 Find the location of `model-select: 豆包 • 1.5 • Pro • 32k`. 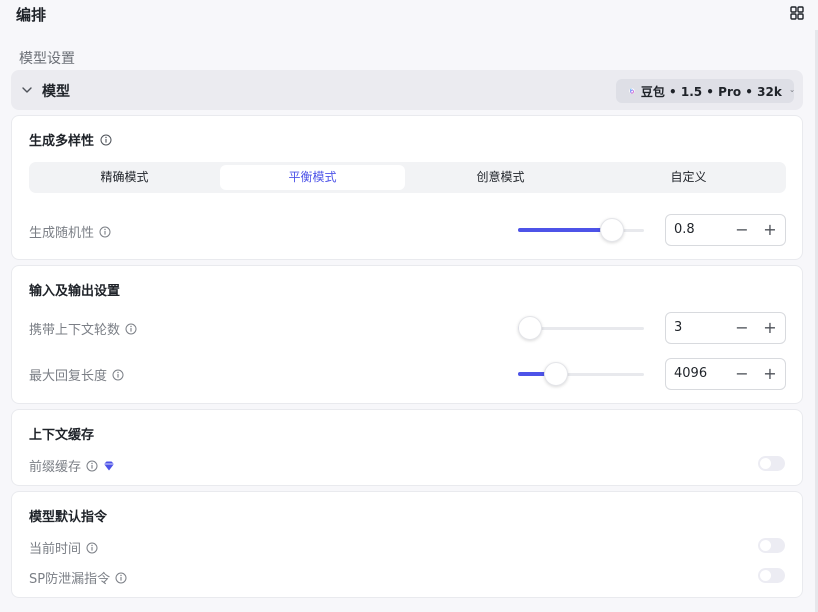

model-select: 豆包 • 1.5 • Pro • 32k is located at coordinates (705, 91).